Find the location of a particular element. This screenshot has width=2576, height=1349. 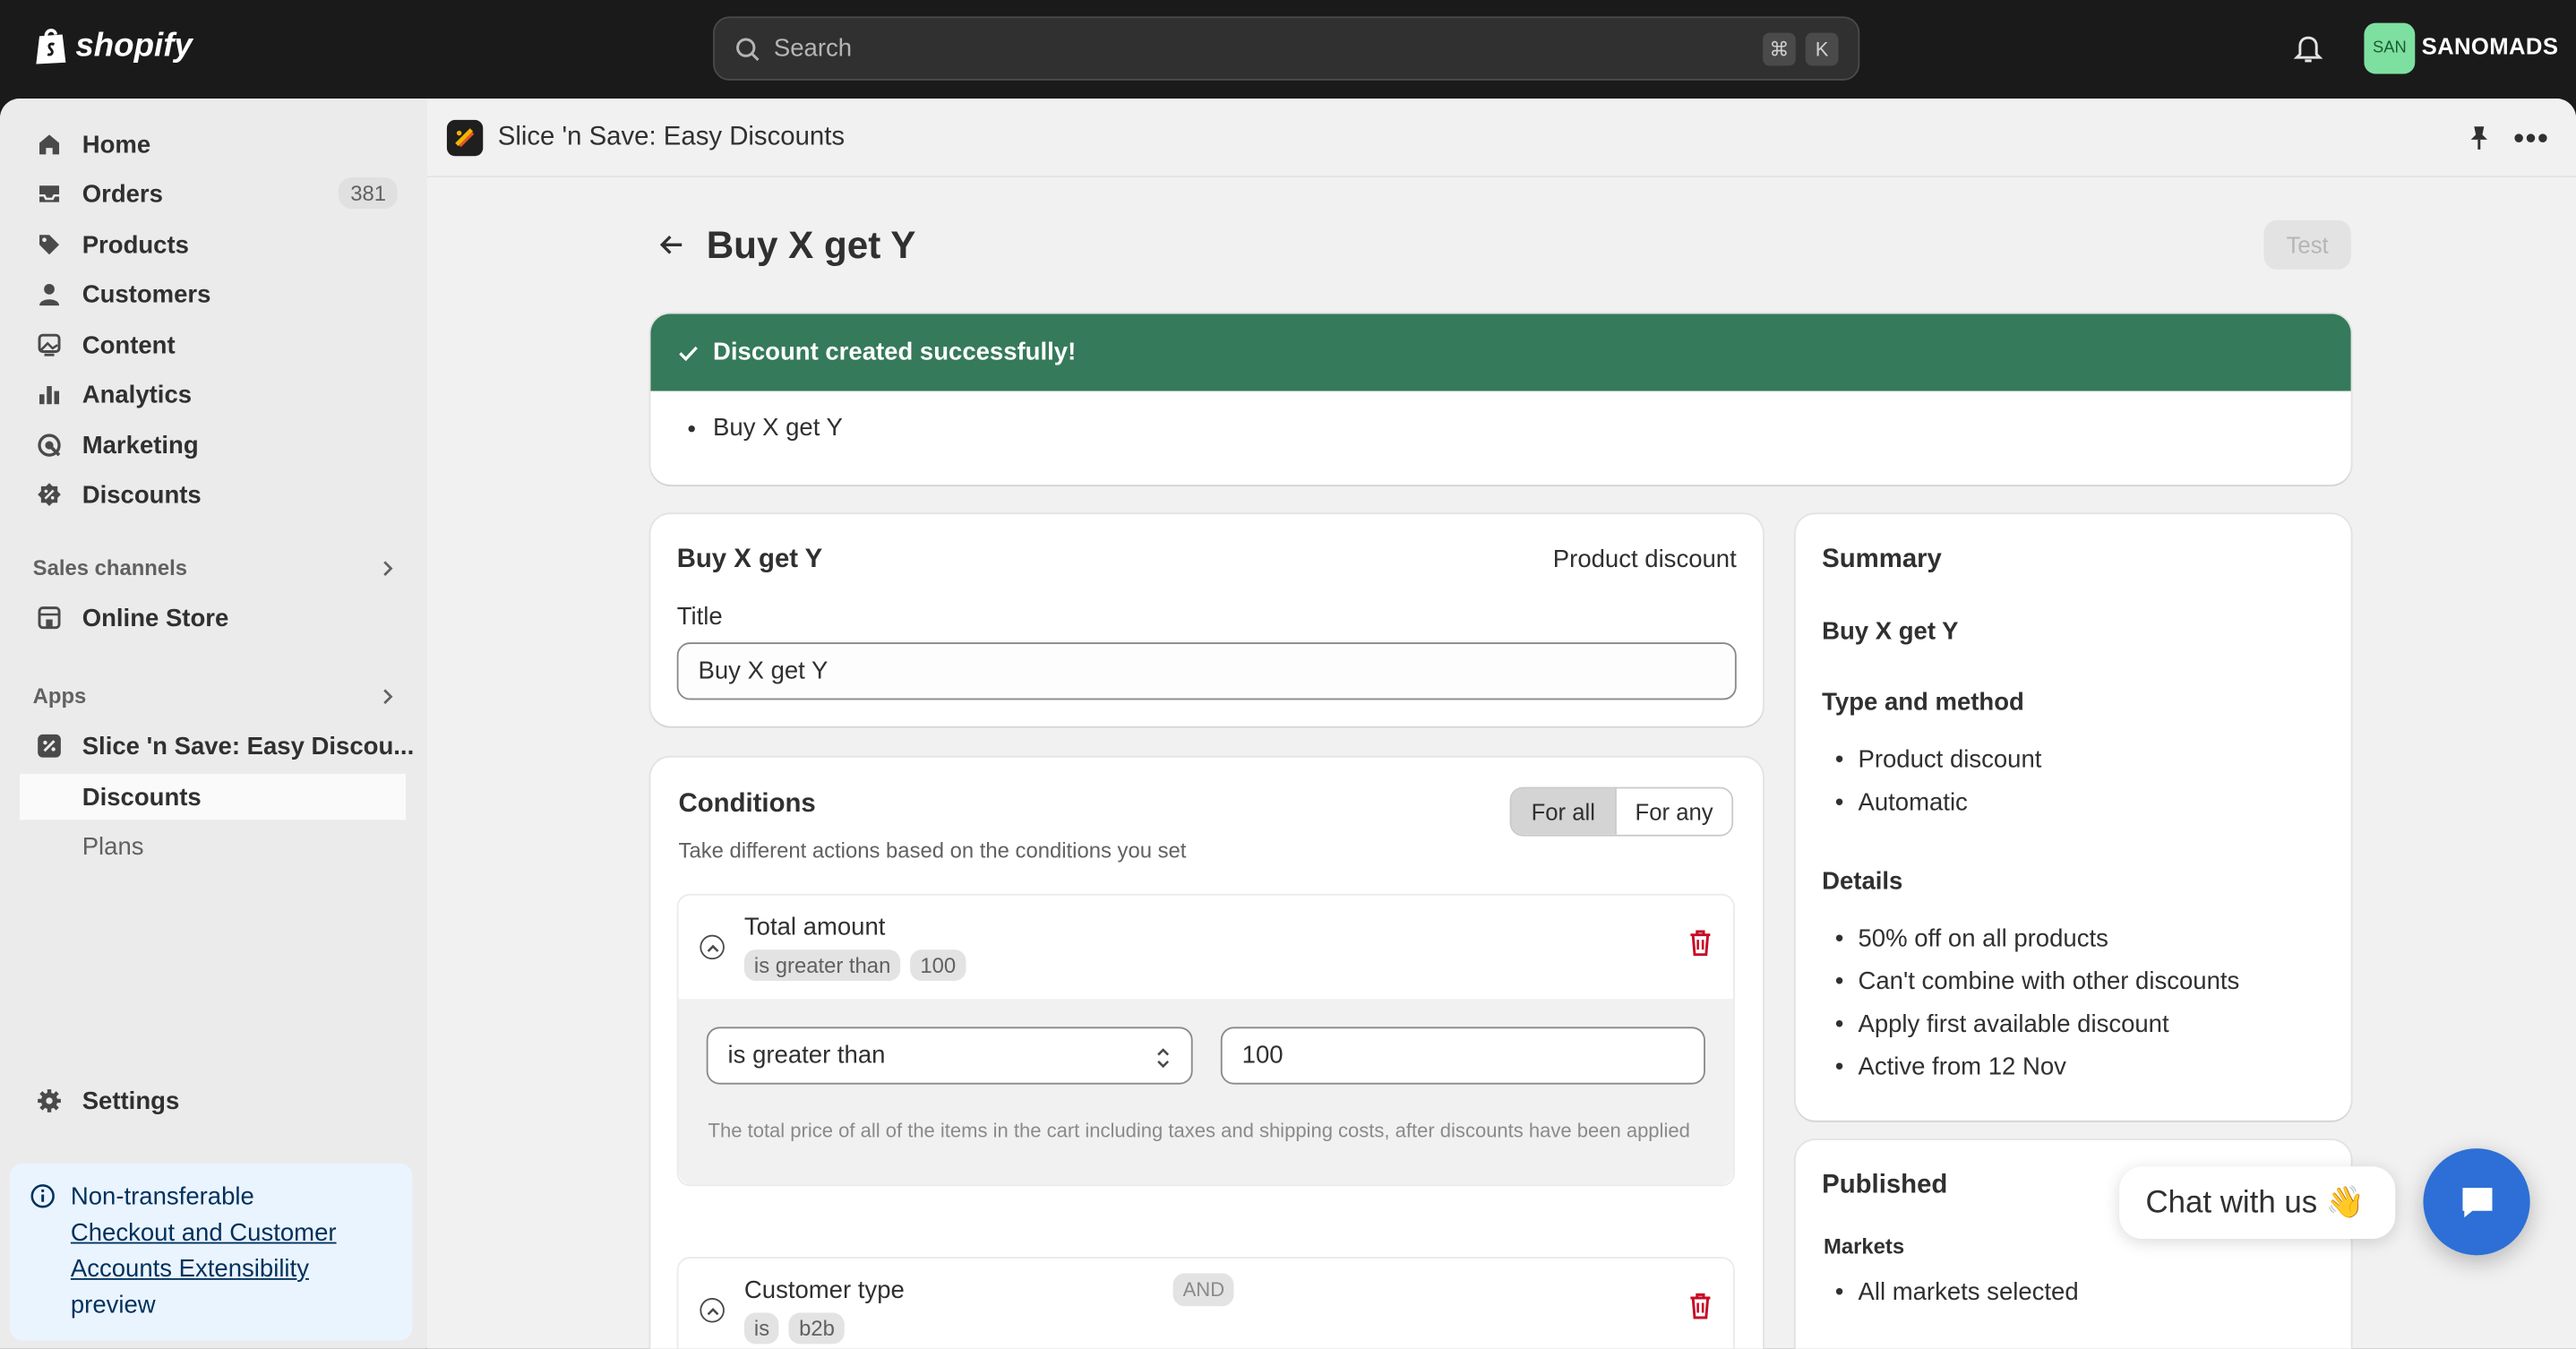

sidebar-item-label: Content is located at coordinates (129, 345).